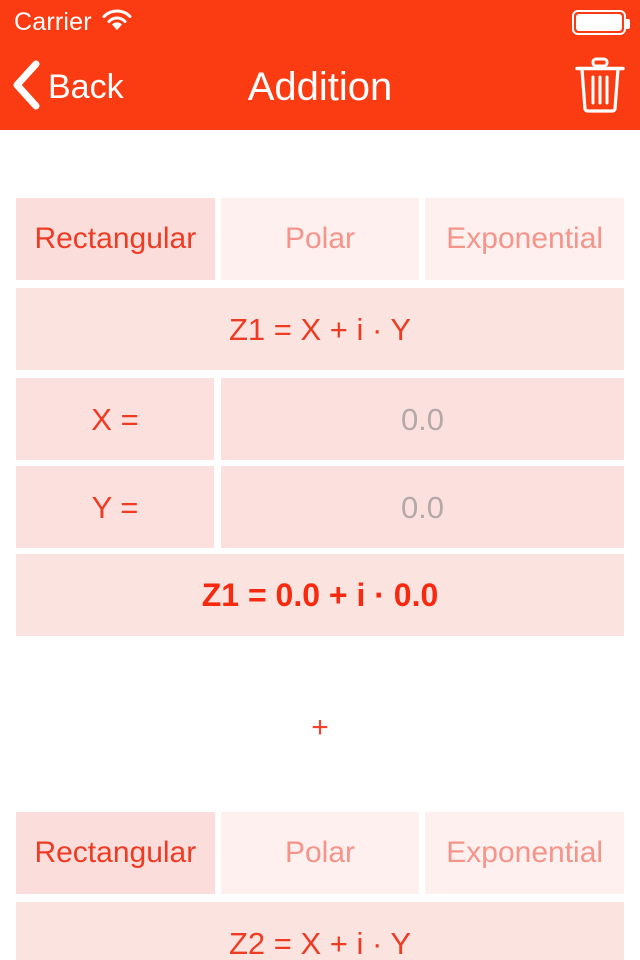  I want to click on operand1-format-segmented-control: Rectangular Polar Exponential, so click(320, 239).